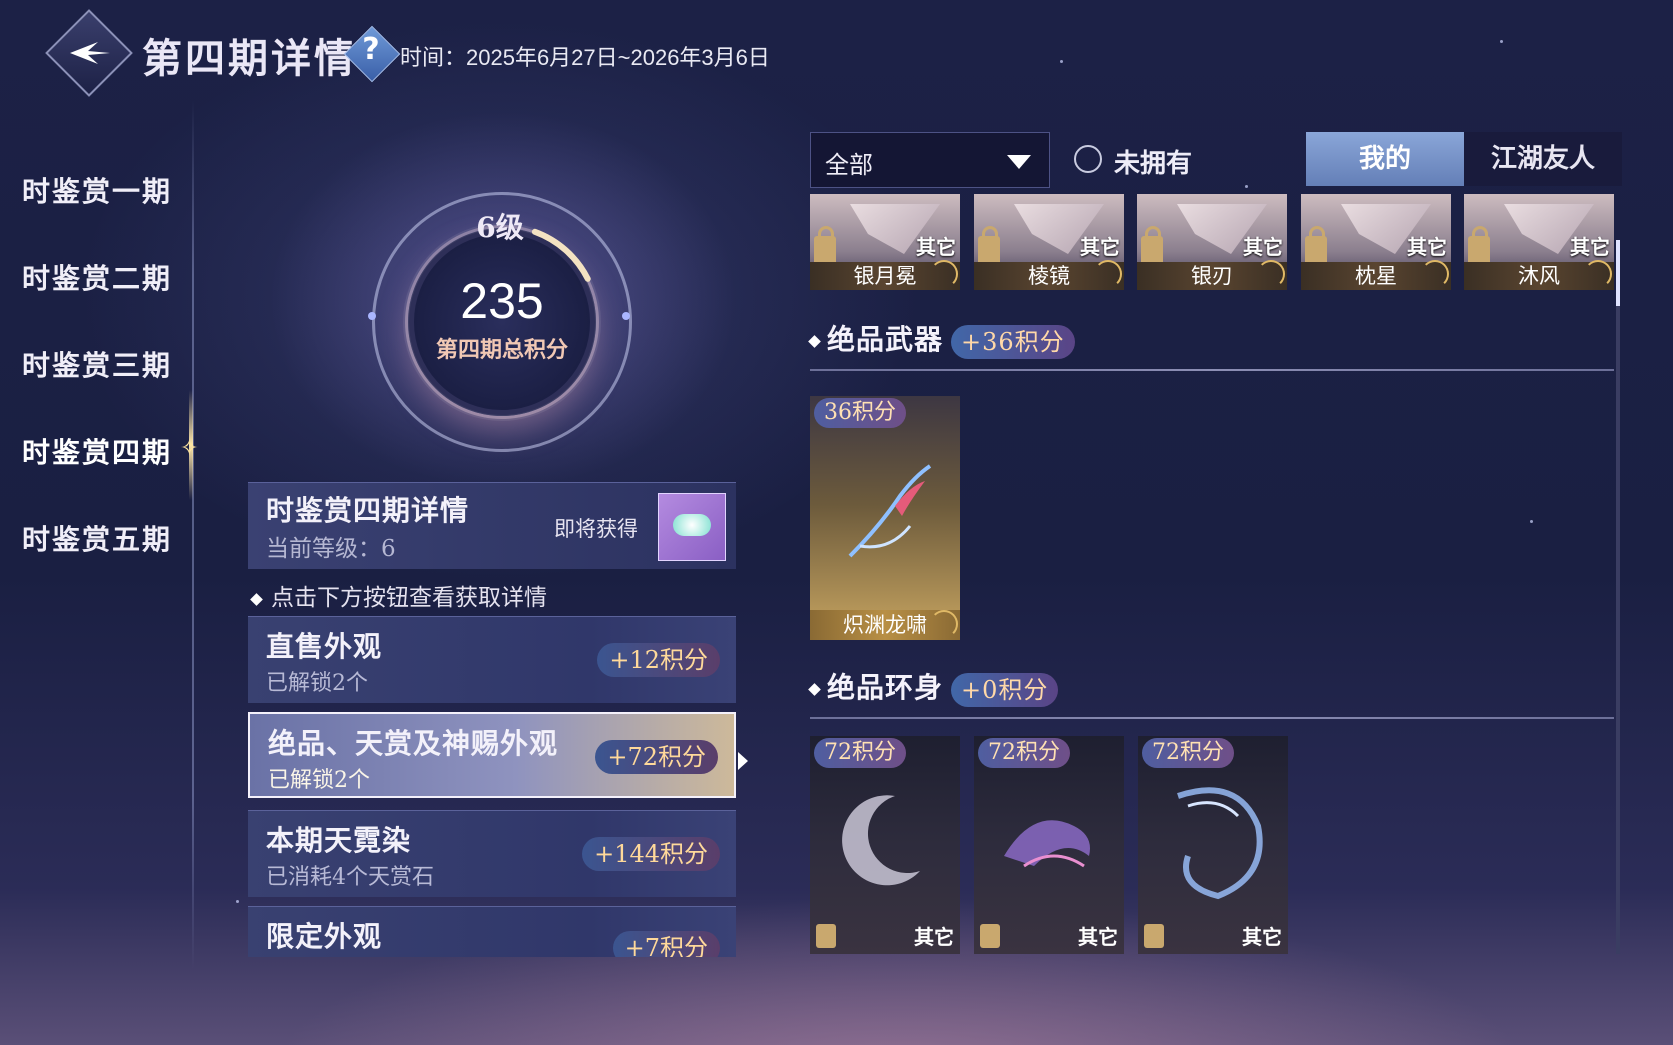 This screenshot has height=1045, width=1673. What do you see at coordinates (339, 840) in the screenshot?
I see `category-title: 本期天霓染` at bounding box center [339, 840].